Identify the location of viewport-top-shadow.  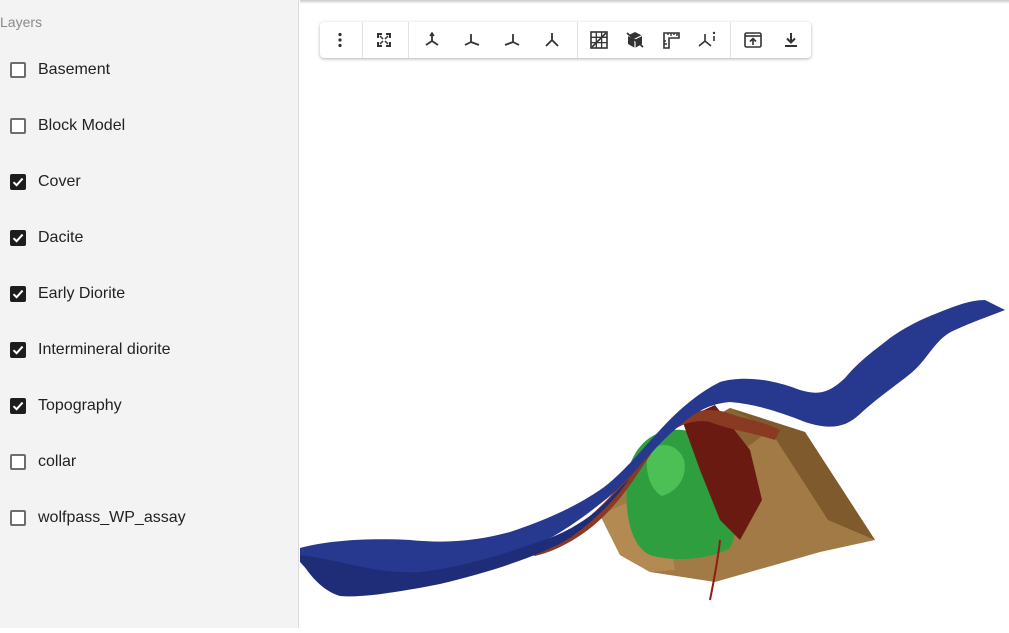
(654, 2).